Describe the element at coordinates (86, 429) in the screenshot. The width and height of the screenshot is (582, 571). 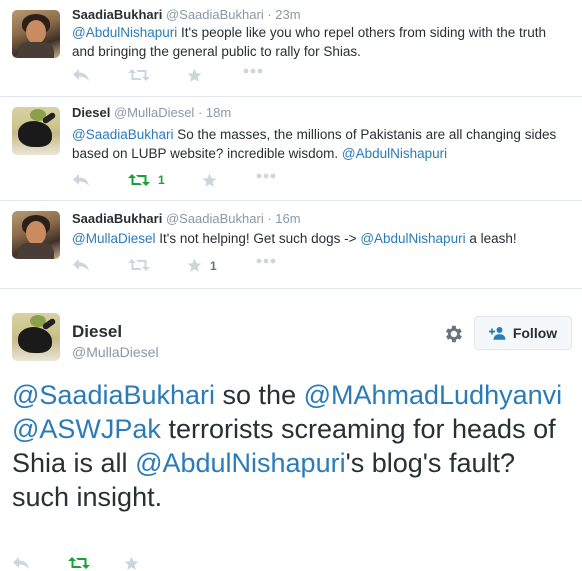
I see `mention-link: @ASWJPak` at that location.